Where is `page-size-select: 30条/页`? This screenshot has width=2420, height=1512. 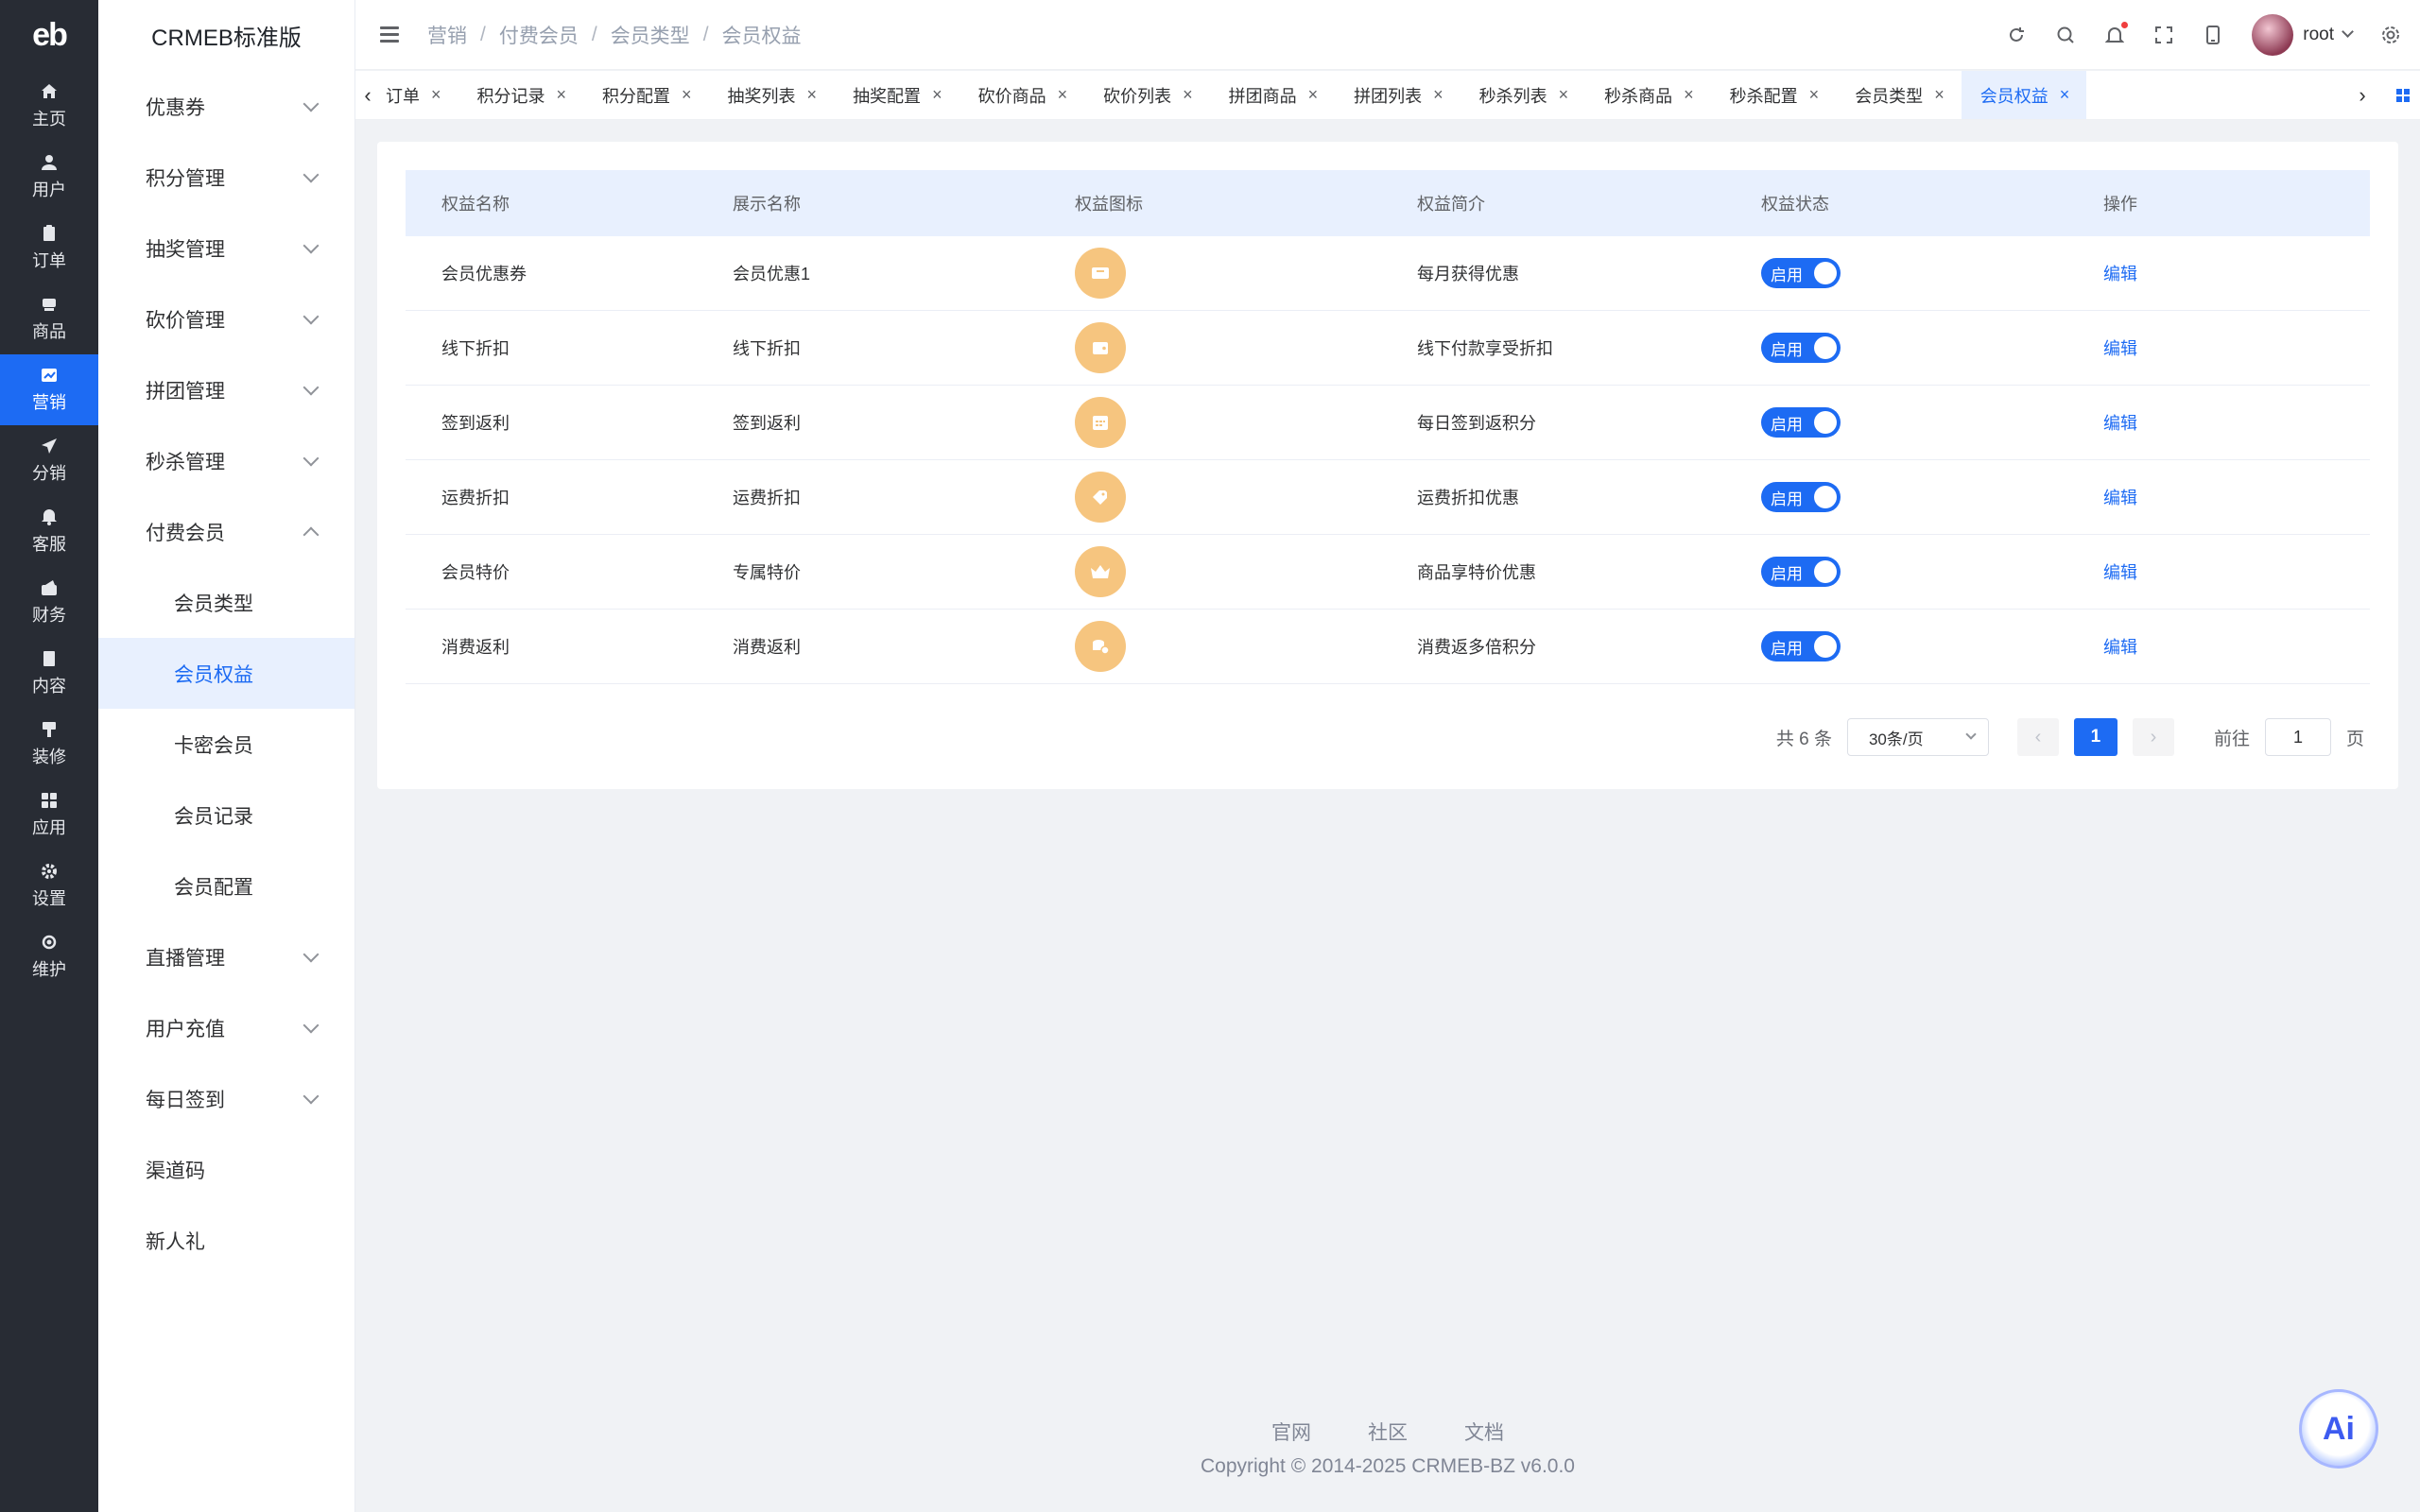
page-size-select: 30条/页 is located at coordinates (1917, 737).